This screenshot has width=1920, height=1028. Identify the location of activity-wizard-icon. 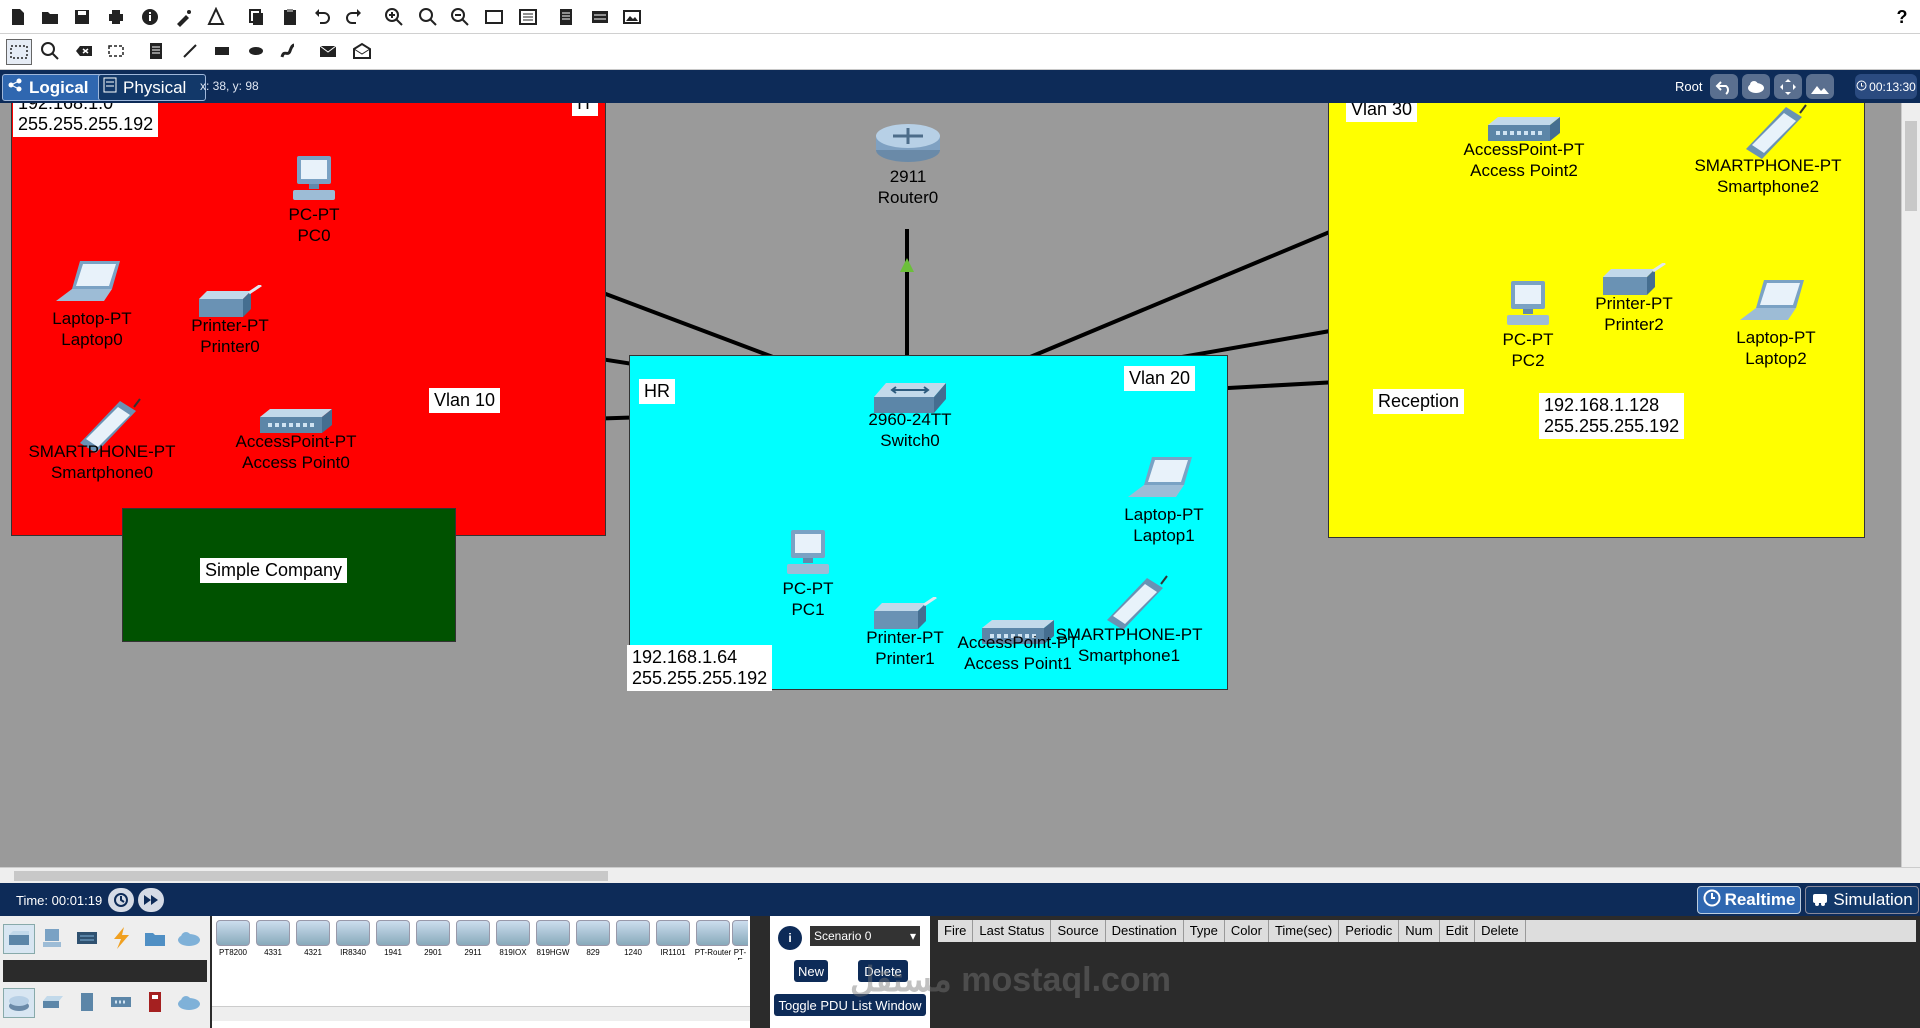
(216, 17).